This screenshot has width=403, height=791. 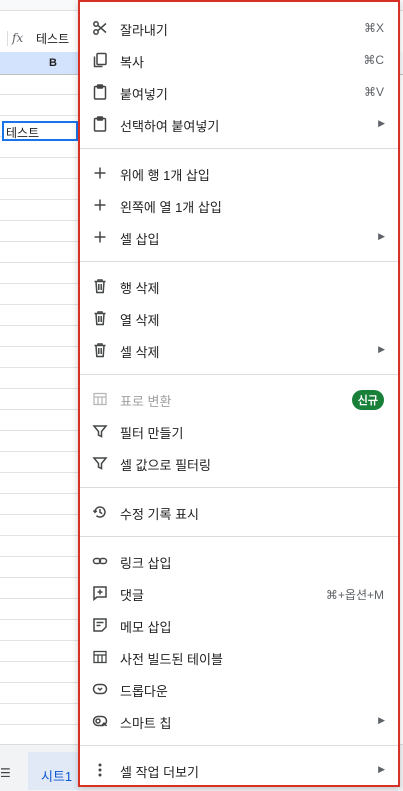 I want to click on menu-item-label: 셀 값으로 필터링, so click(x=165, y=465).